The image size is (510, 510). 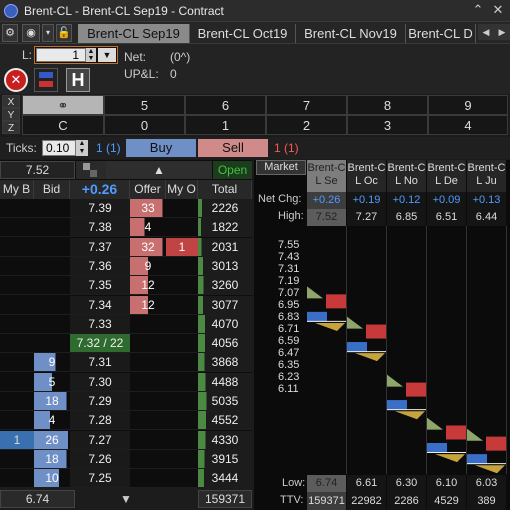 I want to click on my-offer-cell: 1, so click(x=182, y=247).